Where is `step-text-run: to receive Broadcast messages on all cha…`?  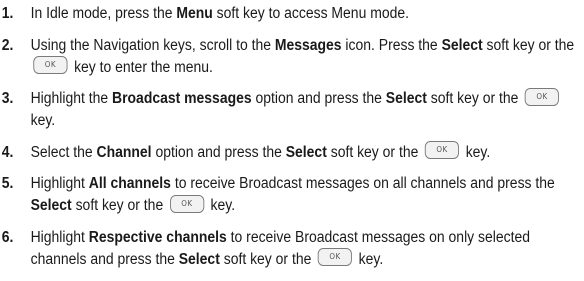
step-text-run: to receive Broadcast messages on all cha… is located at coordinates (362, 183).